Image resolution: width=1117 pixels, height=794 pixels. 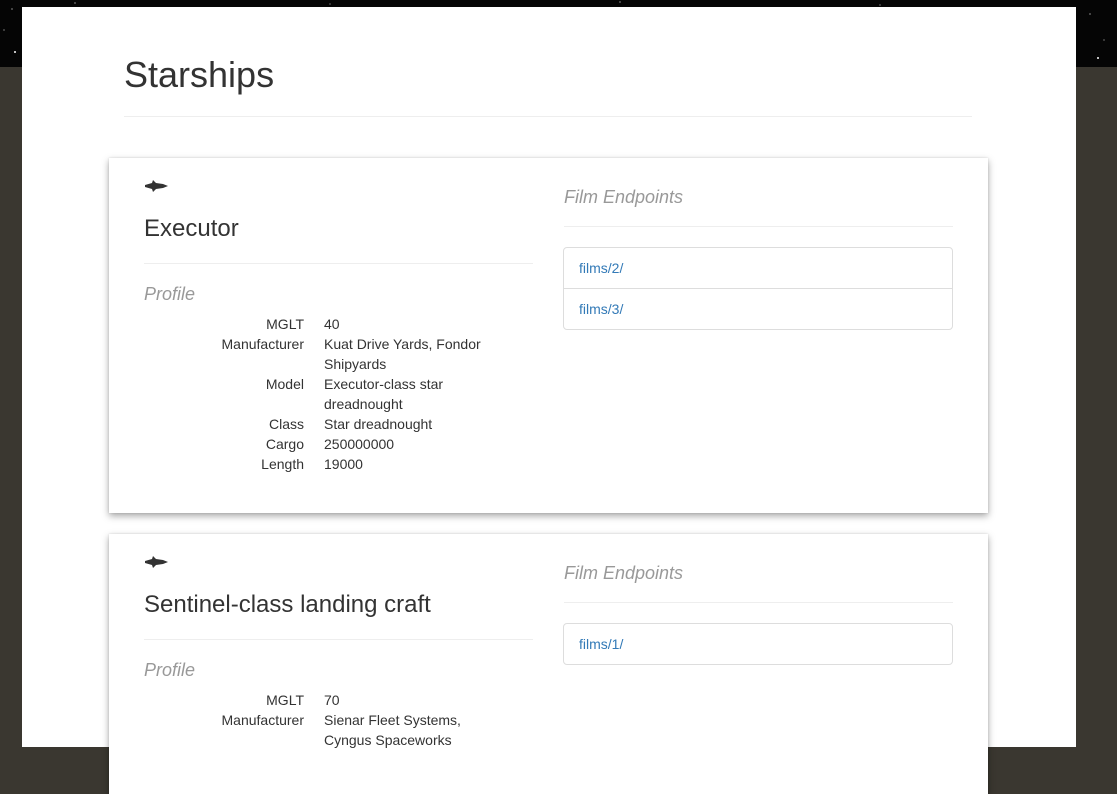 What do you see at coordinates (343, 464) in the screenshot?
I see `profile-value: 19000` at bounding box center [343, 464].